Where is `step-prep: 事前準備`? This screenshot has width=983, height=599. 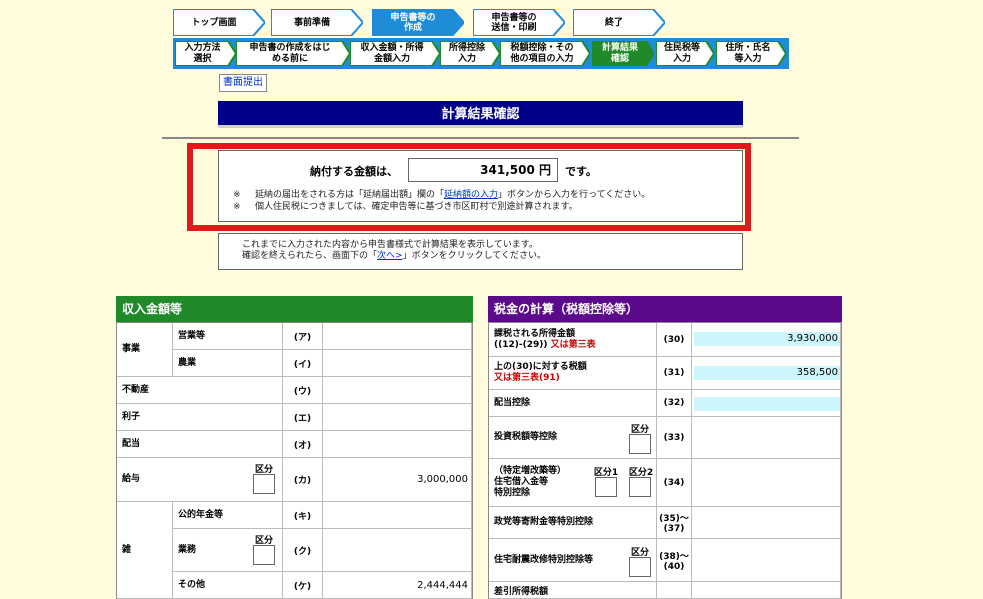 step-prep: 事前準備 is located at coordinates (317, 22).